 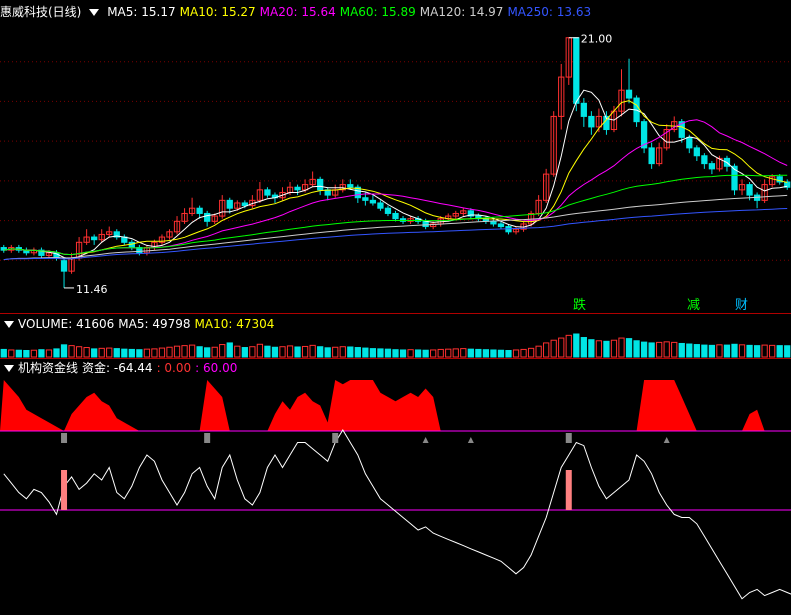 I want to click on low-price-label: 11.46, so click(x=92, y=289).